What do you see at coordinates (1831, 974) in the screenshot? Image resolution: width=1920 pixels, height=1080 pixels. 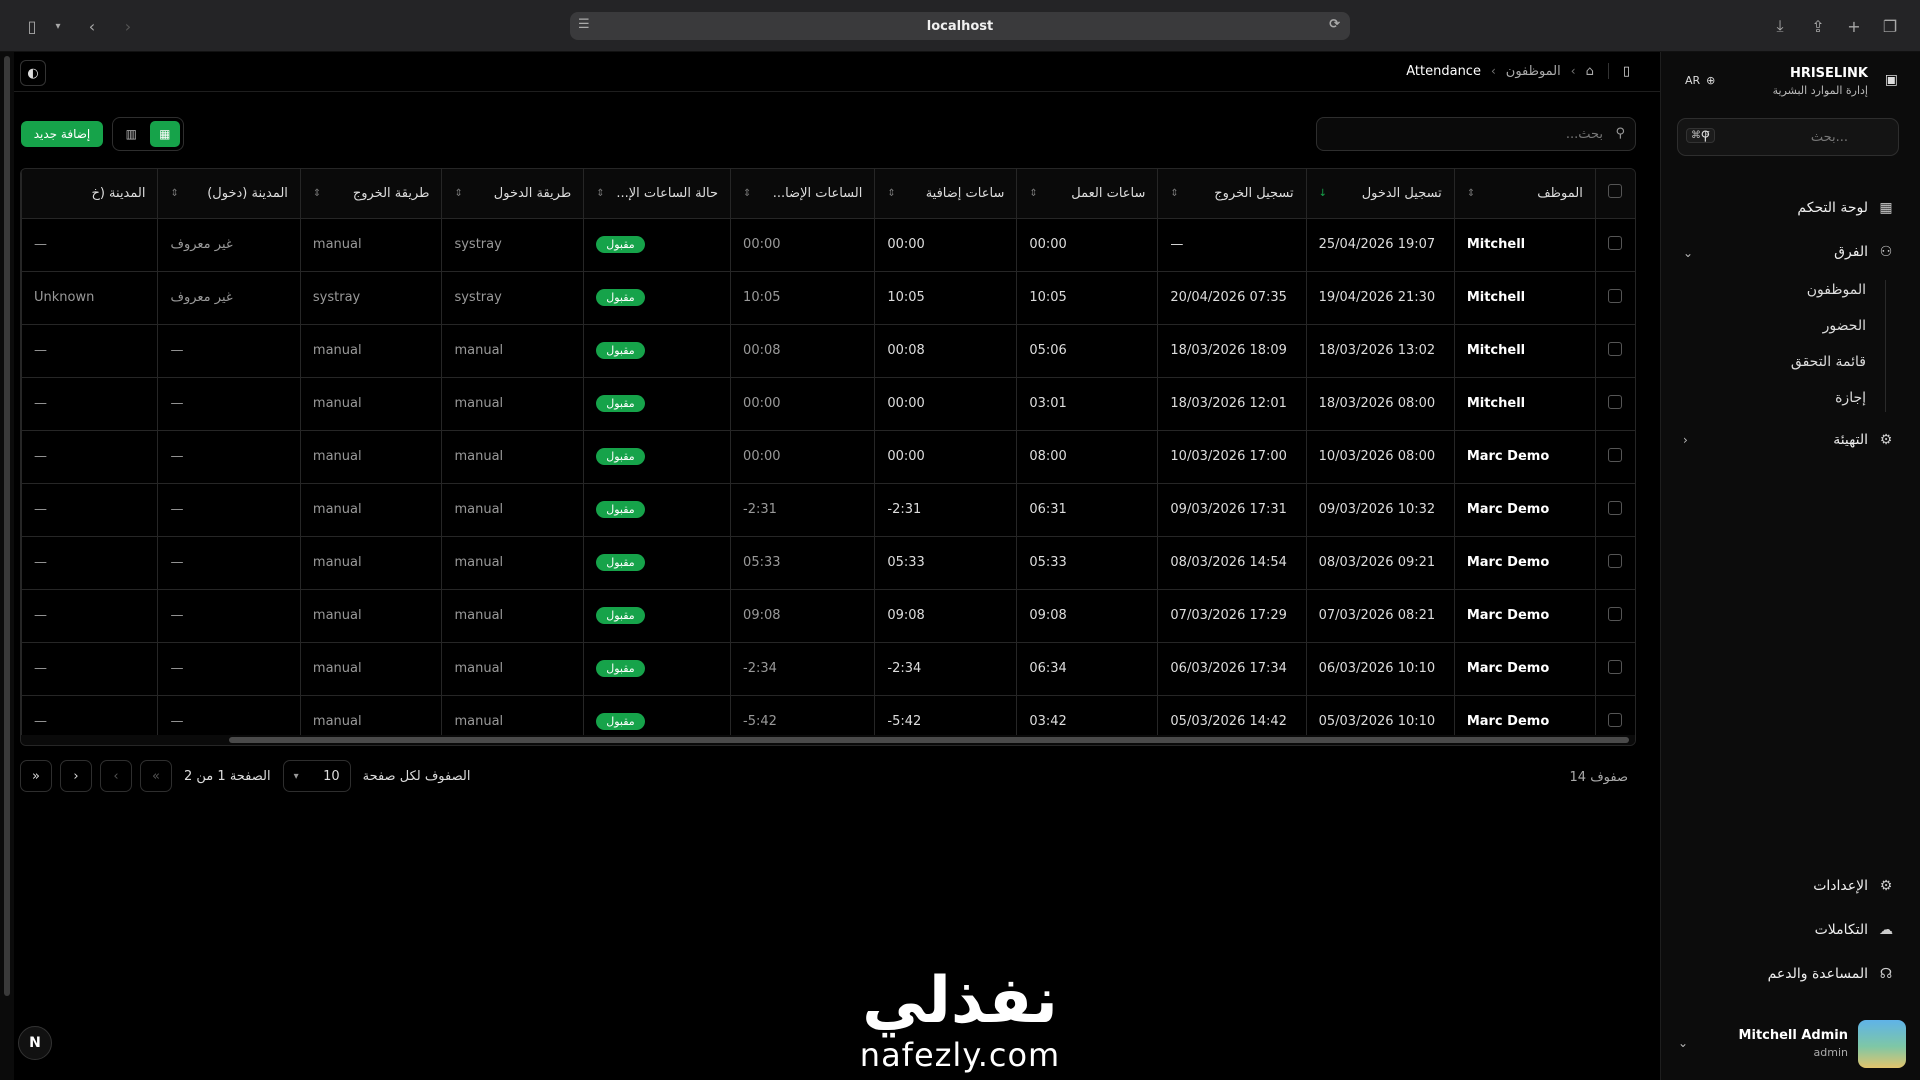 I see `sidebar-item-help: ☊ المساعدة والدعم` at bounding box center [1831, 974].